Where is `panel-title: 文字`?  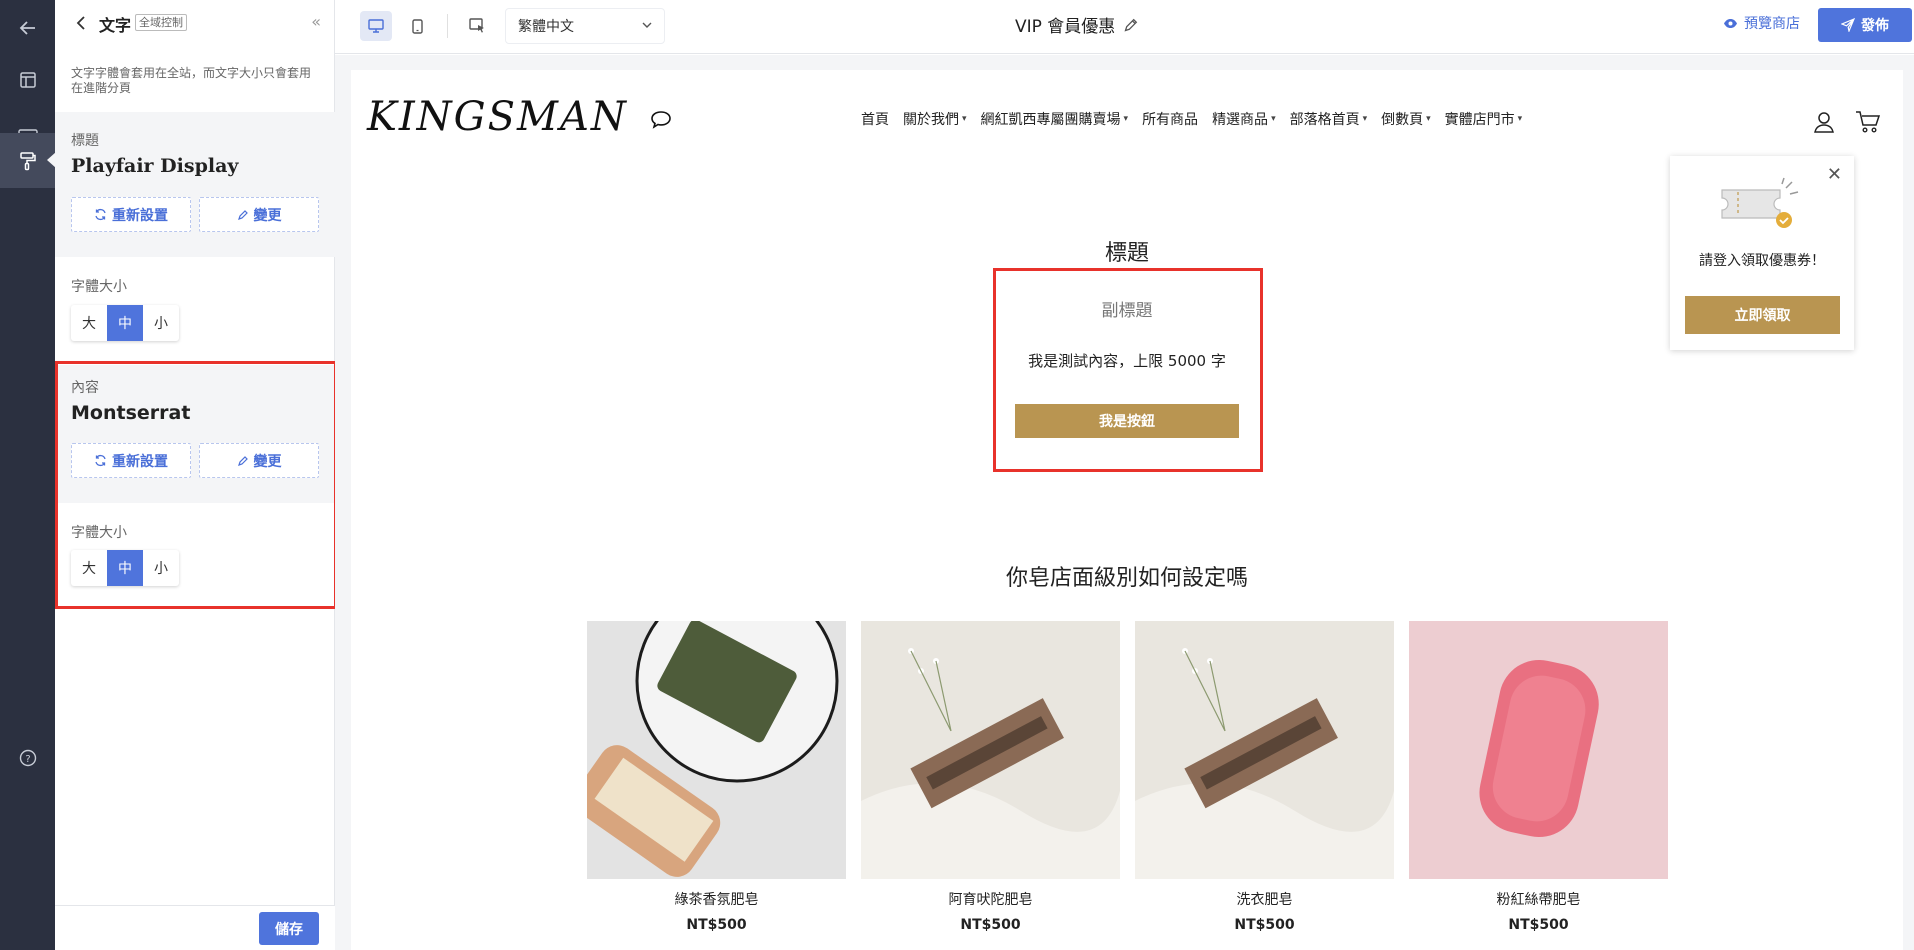 panel-title: 文字 is located at coordinates (115, 25).